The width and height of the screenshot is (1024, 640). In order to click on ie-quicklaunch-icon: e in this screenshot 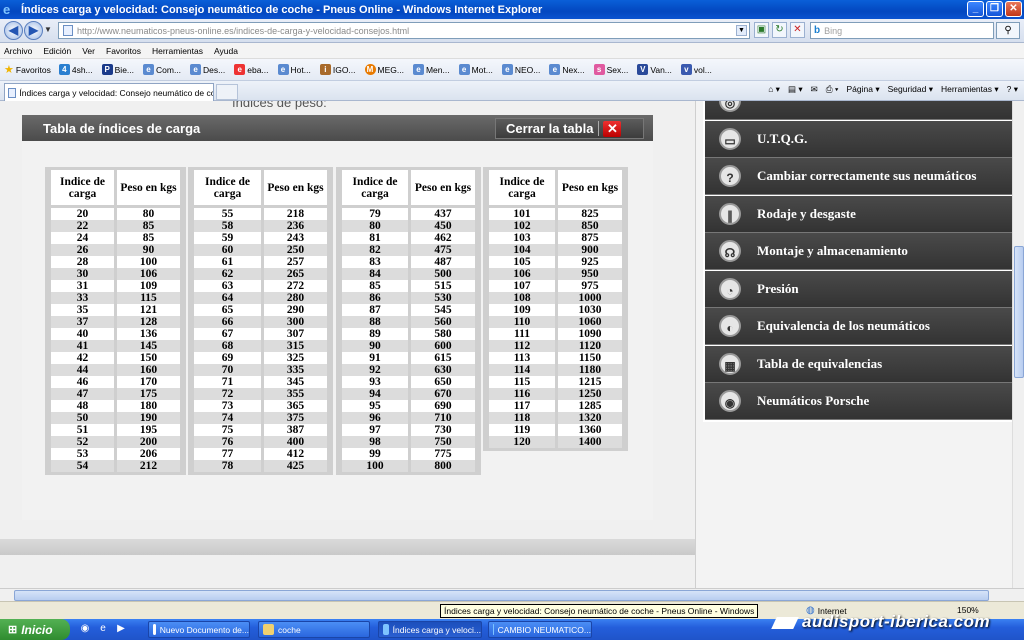, I will do `click(103, 629)`.